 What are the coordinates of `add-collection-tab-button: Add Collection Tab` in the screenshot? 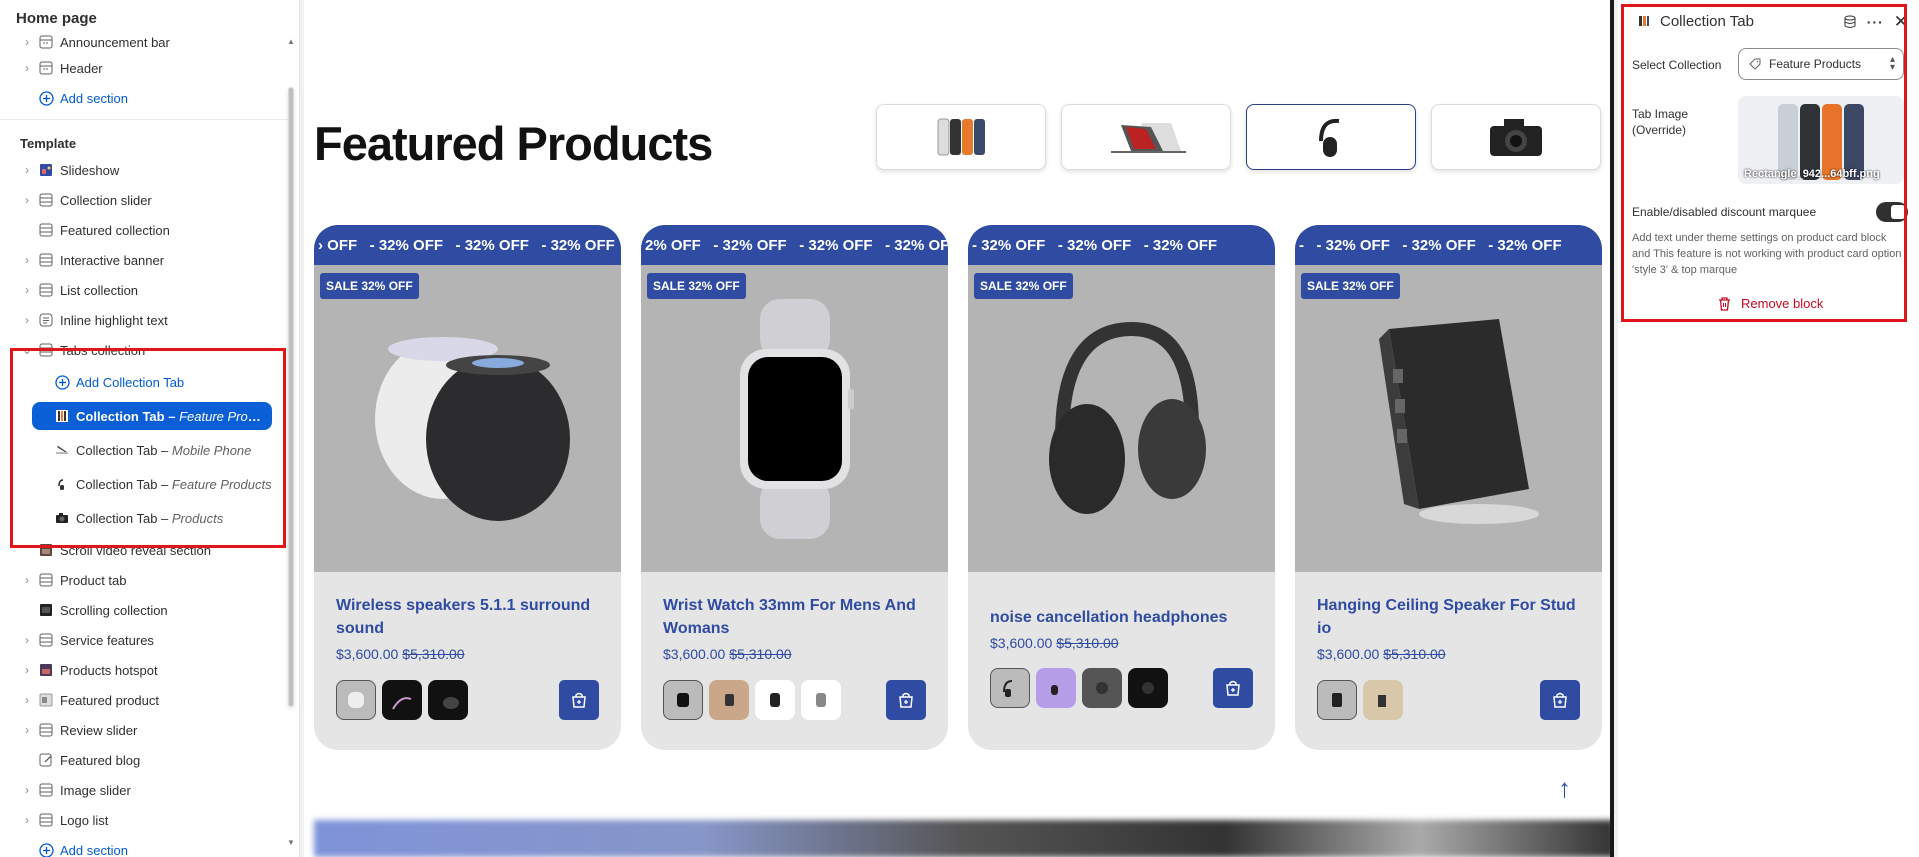 It's located at (145, 382).